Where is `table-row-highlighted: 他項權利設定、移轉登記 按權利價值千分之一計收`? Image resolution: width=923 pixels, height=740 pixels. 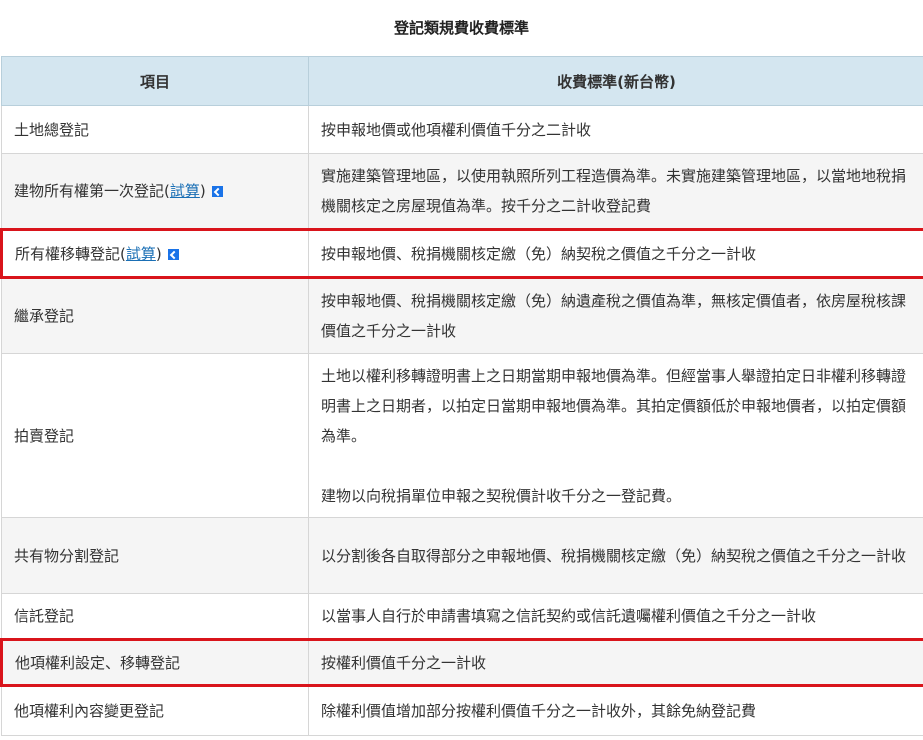 table-row-highlighted: 他項權利設定、移轉登記 按權利價值千分之一計收 is located at coordinates (461, 662).